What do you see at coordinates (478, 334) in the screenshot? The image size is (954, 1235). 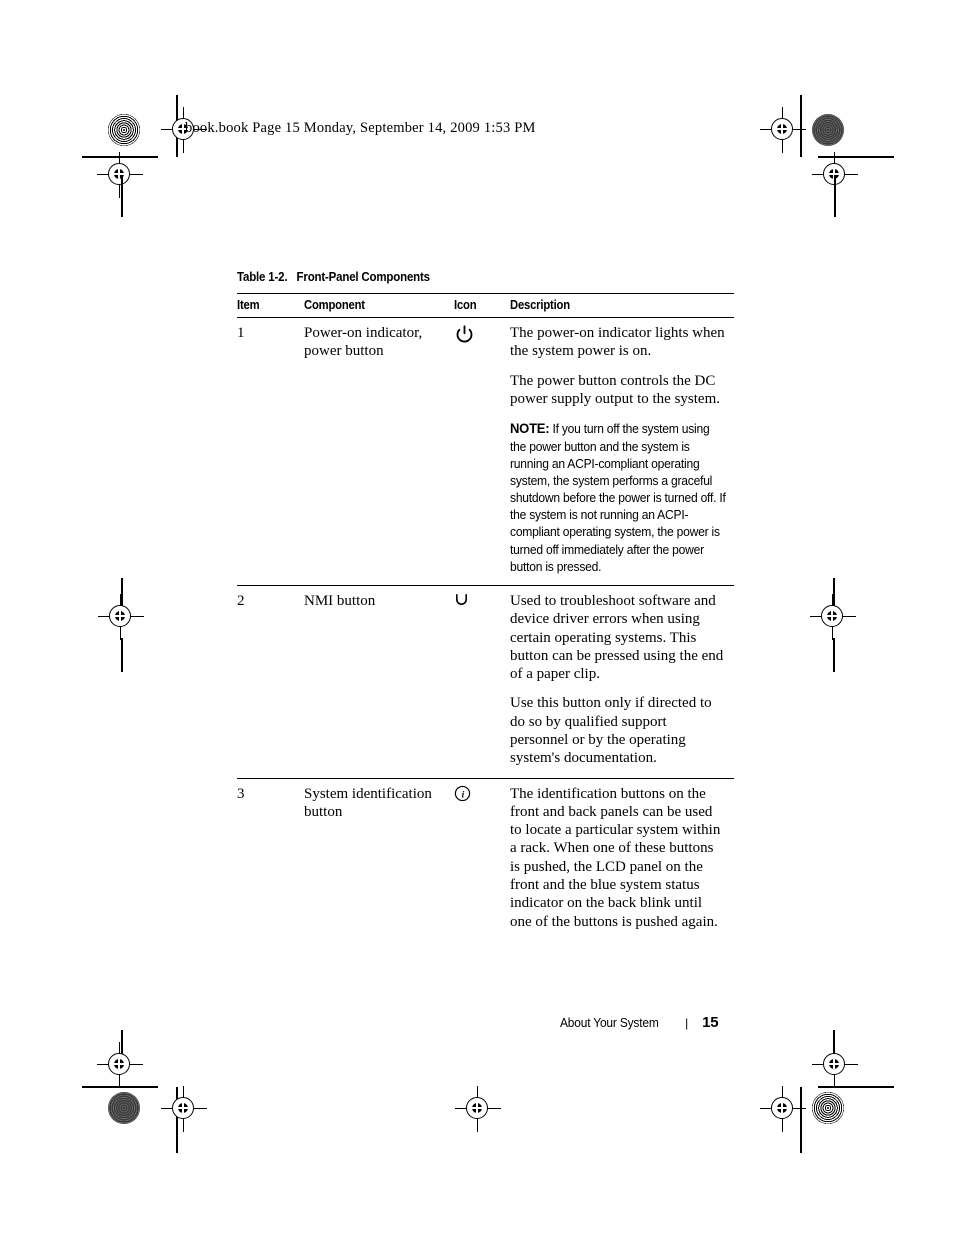 I see `power-icon` at bounding box center [478, 334].